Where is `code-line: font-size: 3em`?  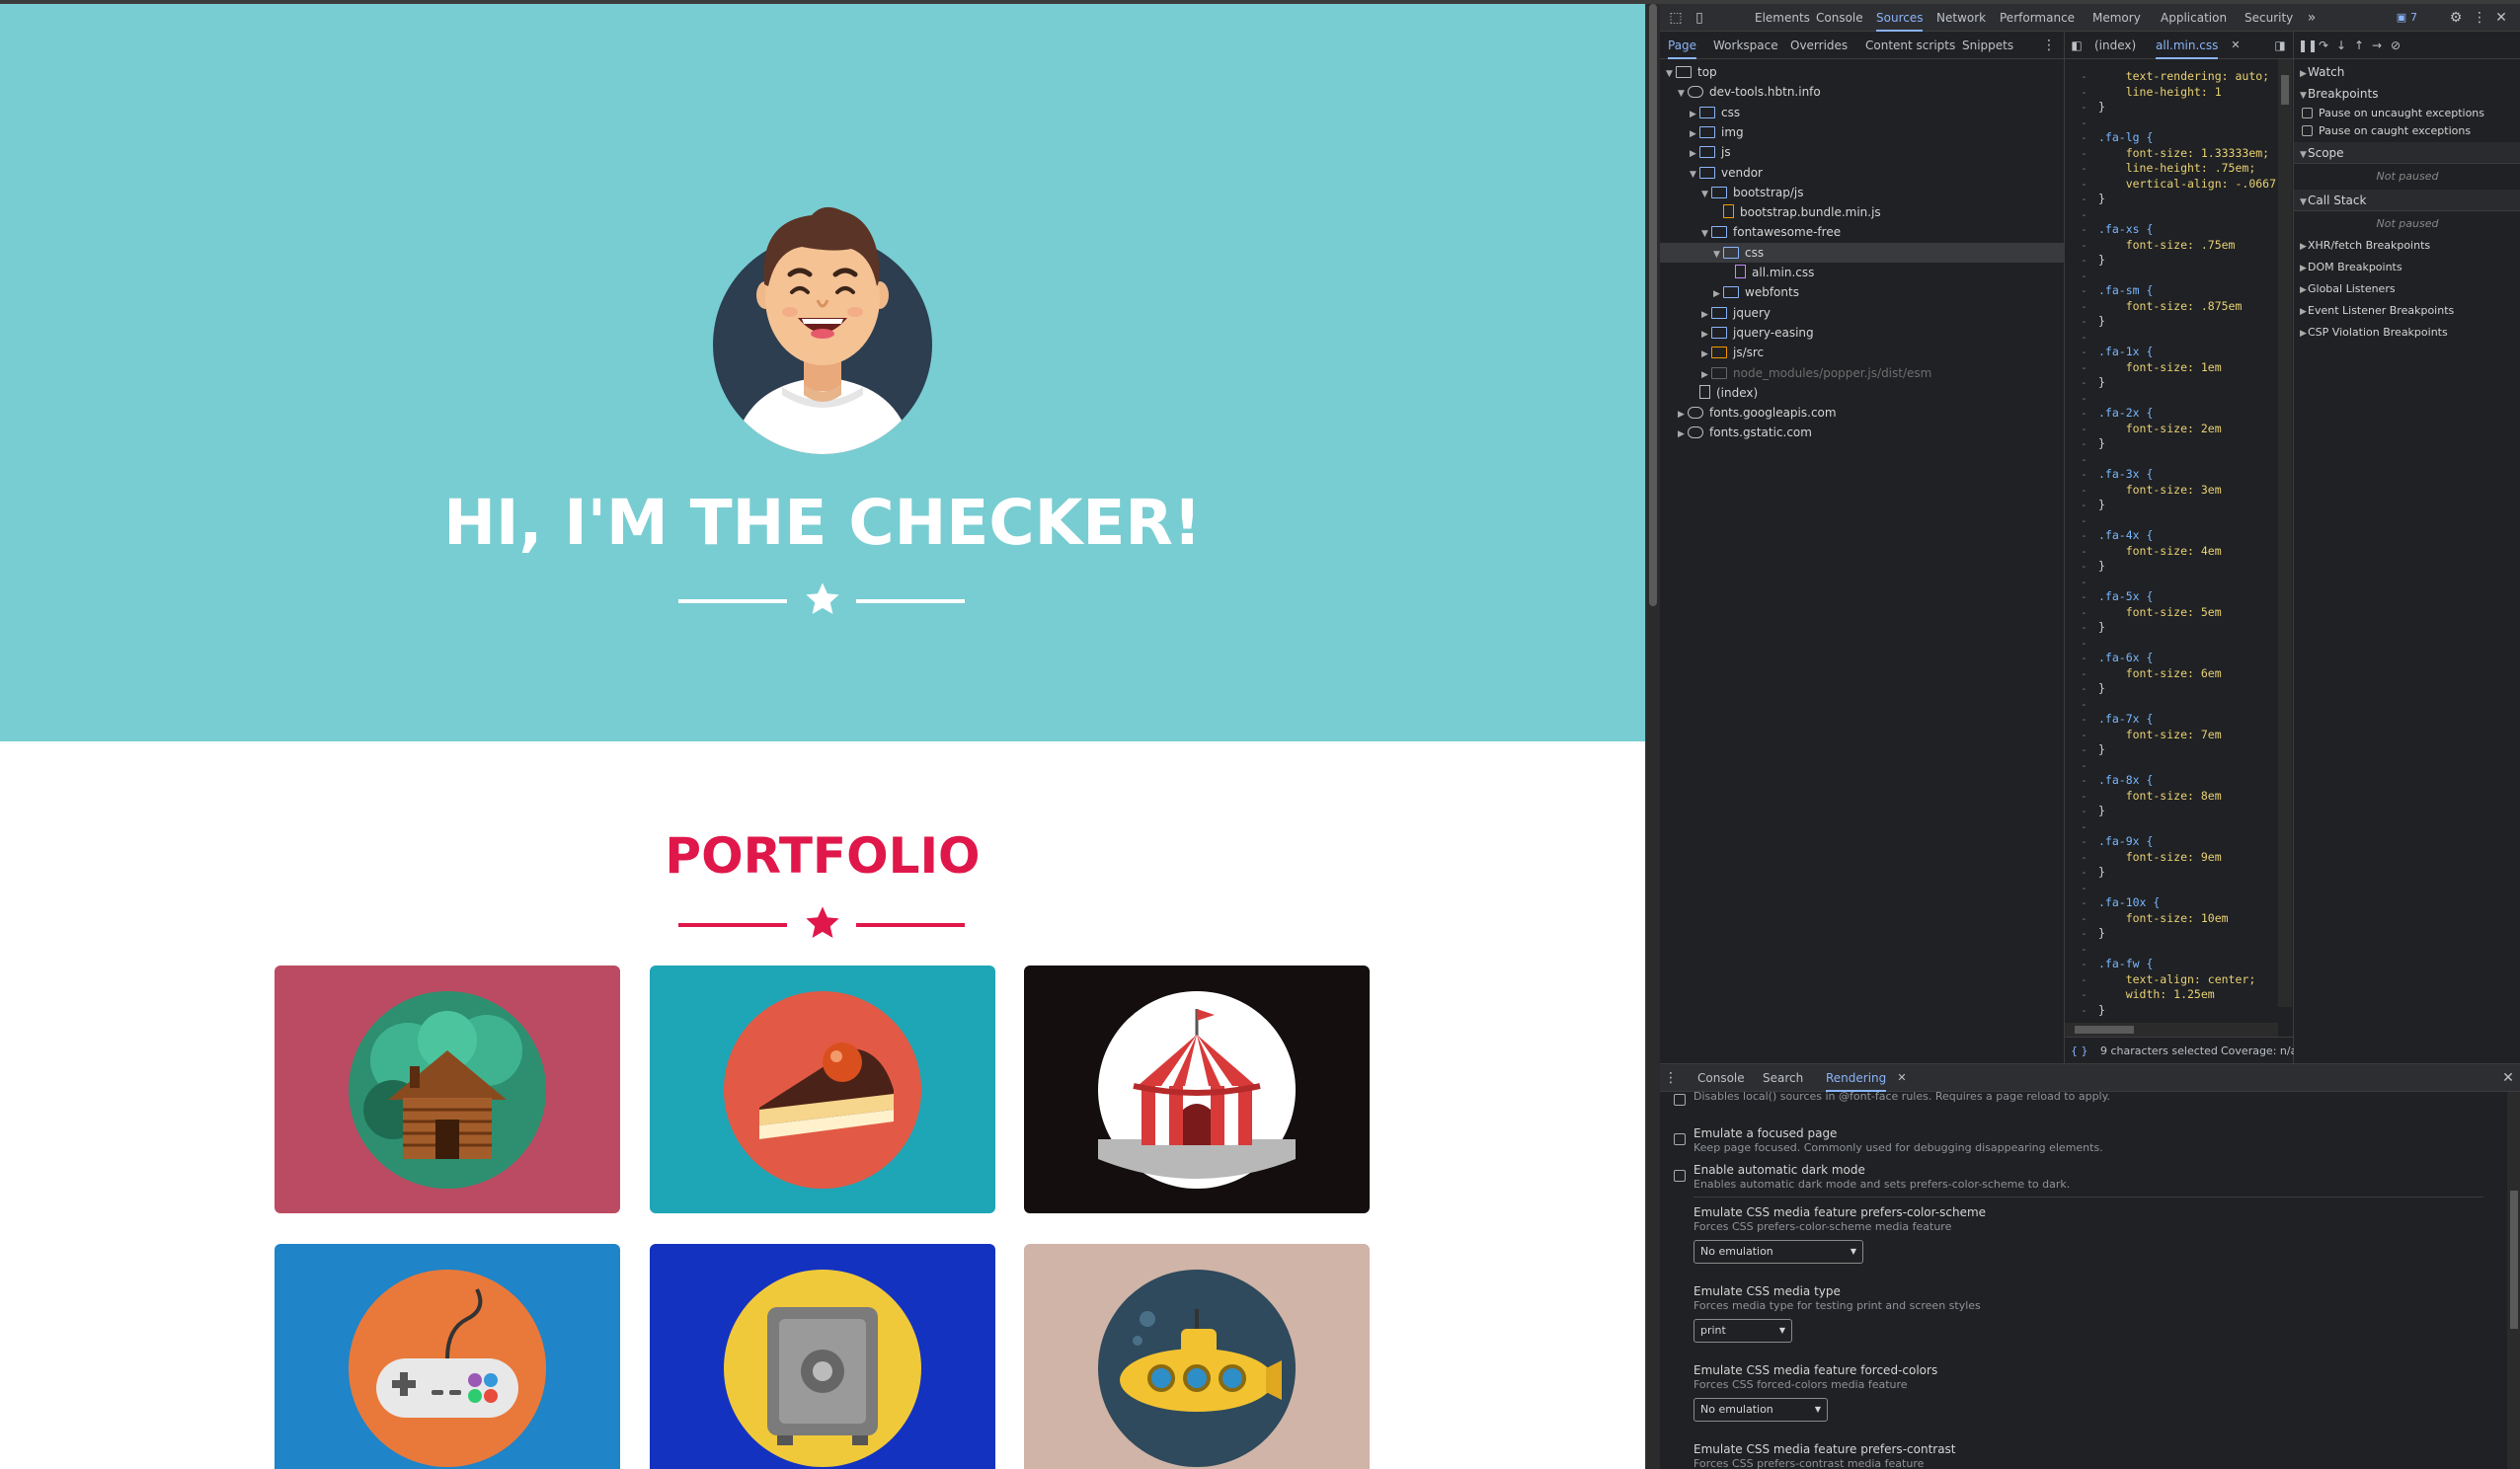
code-line: font-size: 3em is located at coordinates (2160, 491).